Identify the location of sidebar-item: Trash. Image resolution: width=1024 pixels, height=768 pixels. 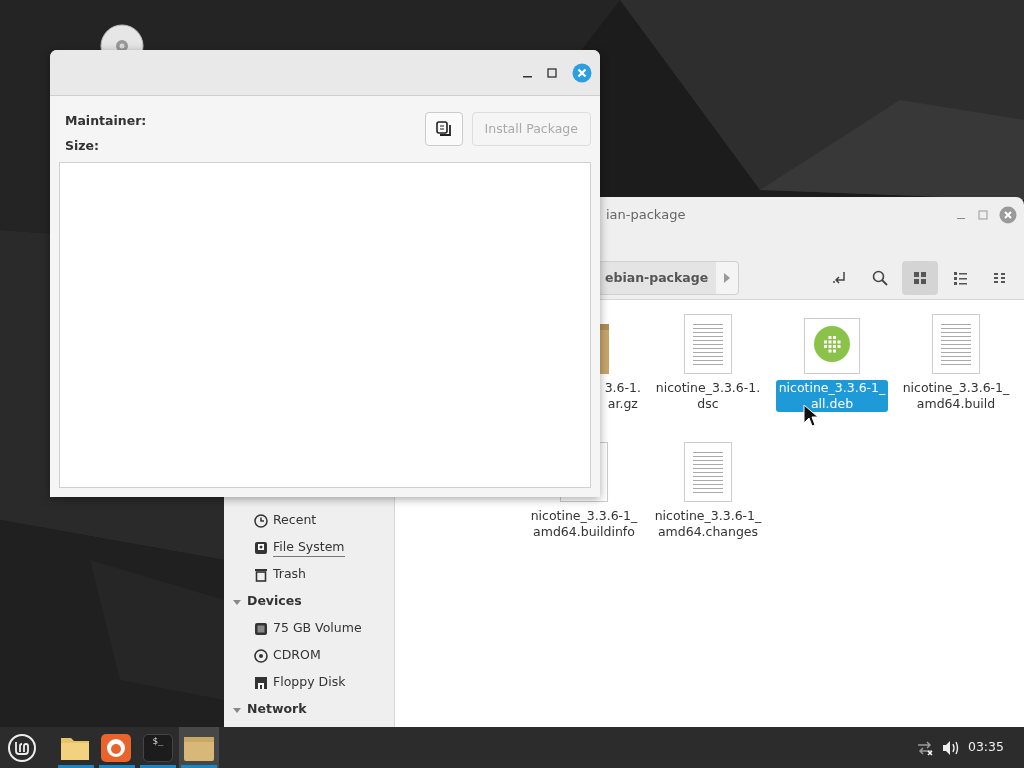
(280, 574).